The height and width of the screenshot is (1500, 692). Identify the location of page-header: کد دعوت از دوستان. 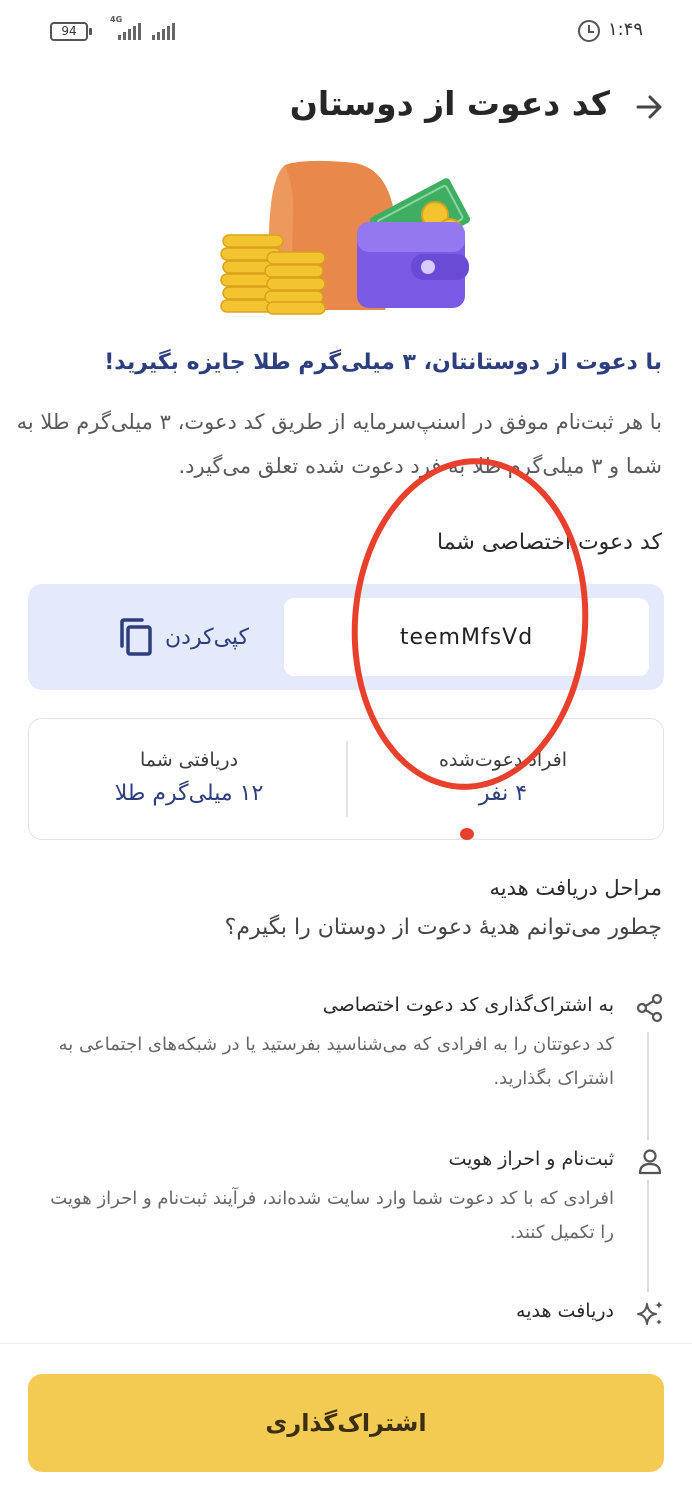
(346, 109).